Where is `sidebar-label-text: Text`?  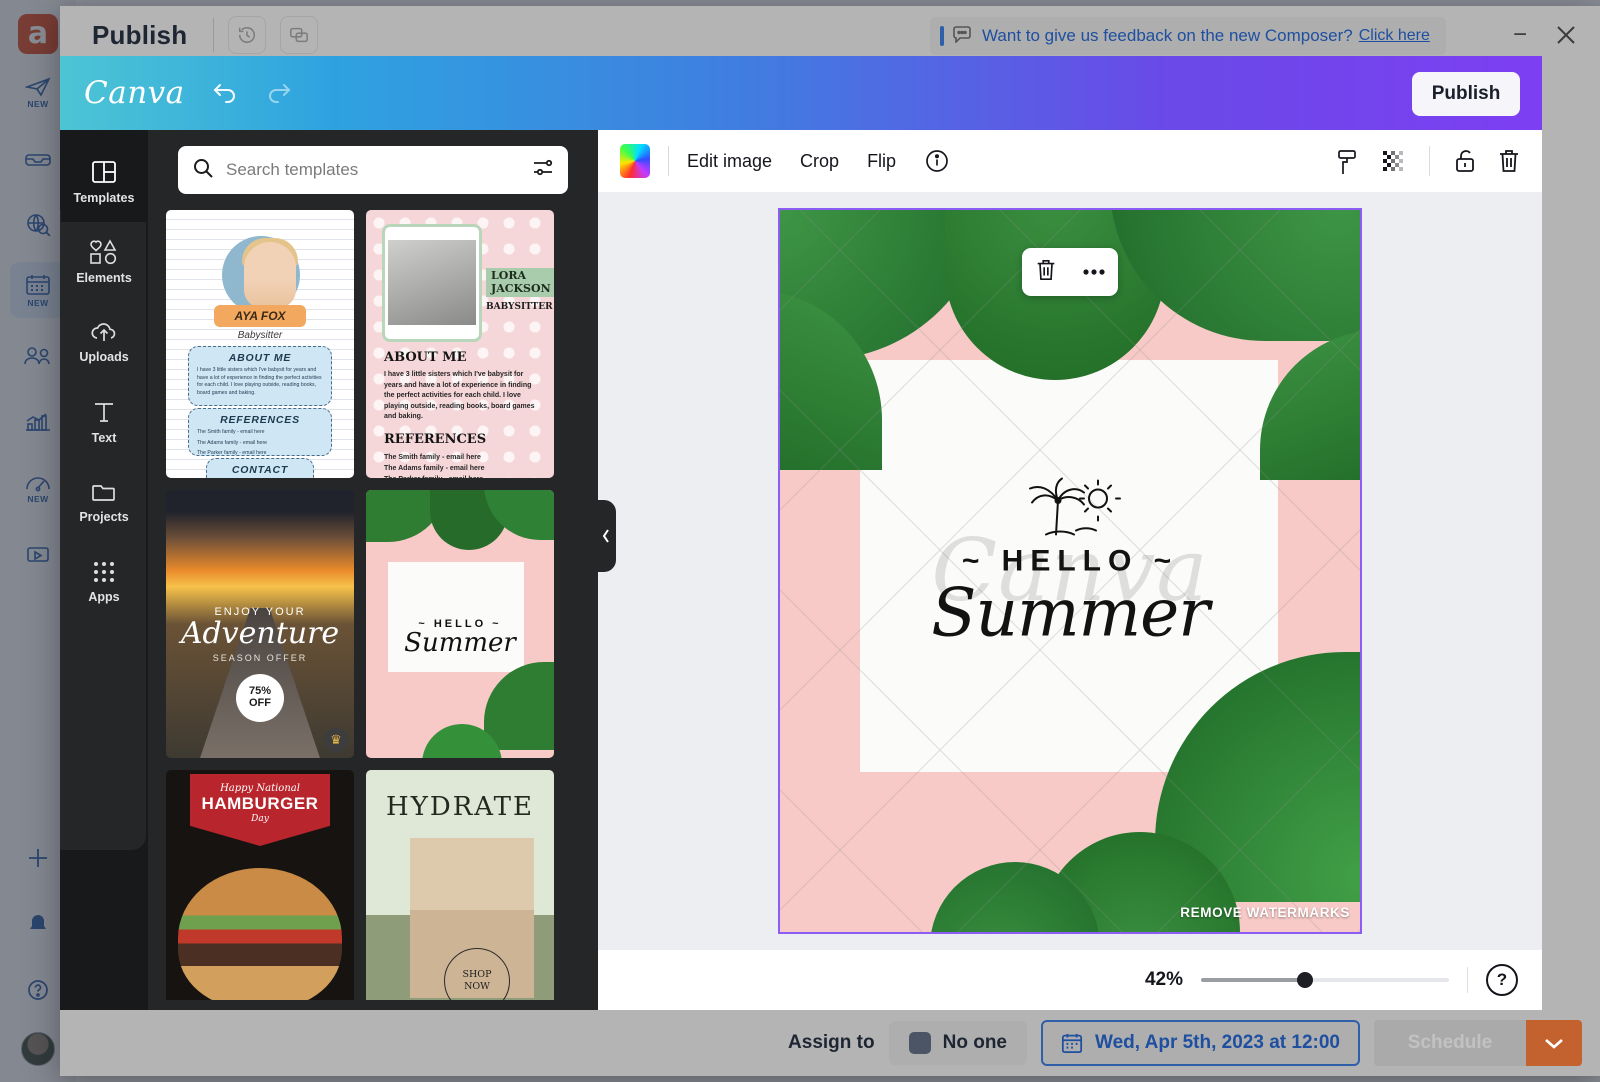
sidebar-label-text: Text is located at coordinates (104, 438).